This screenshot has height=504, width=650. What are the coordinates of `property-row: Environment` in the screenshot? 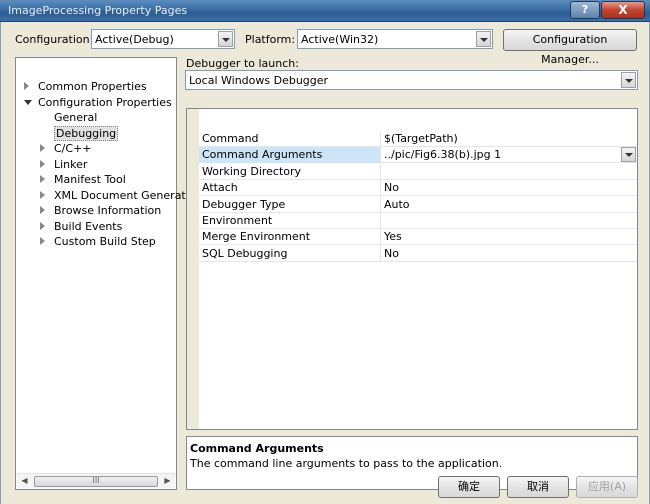 It's located at (418, 221).